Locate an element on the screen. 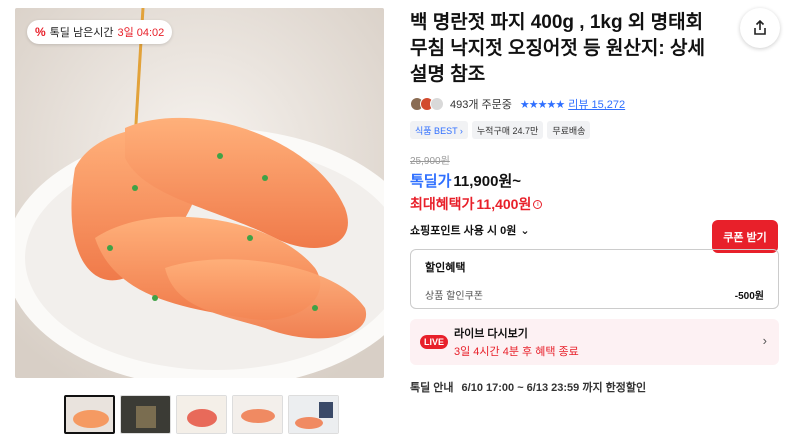 The height and width of the screenshot is (434, 800). max-benefit-row: 최대혜택가 11,400원 i is located at coordinates (595, 204).